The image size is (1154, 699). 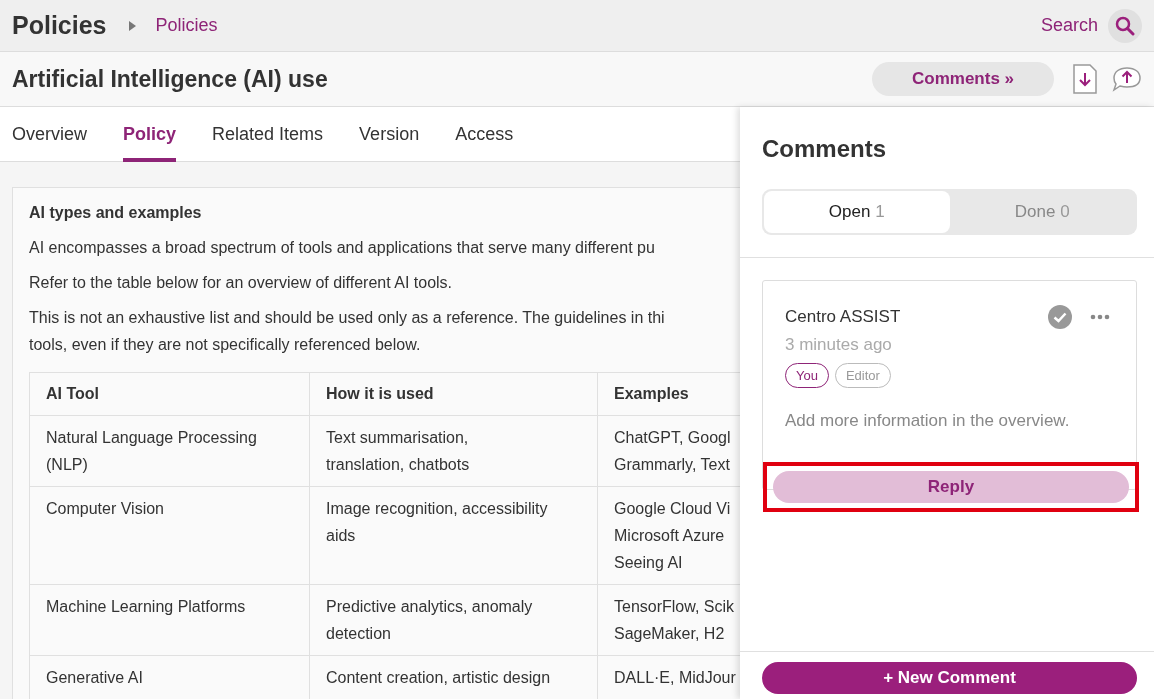 What do you see at coordinates (951, 487) in the screenshot?
I see `reply-button: Reply` at bounding box center [951, 487].